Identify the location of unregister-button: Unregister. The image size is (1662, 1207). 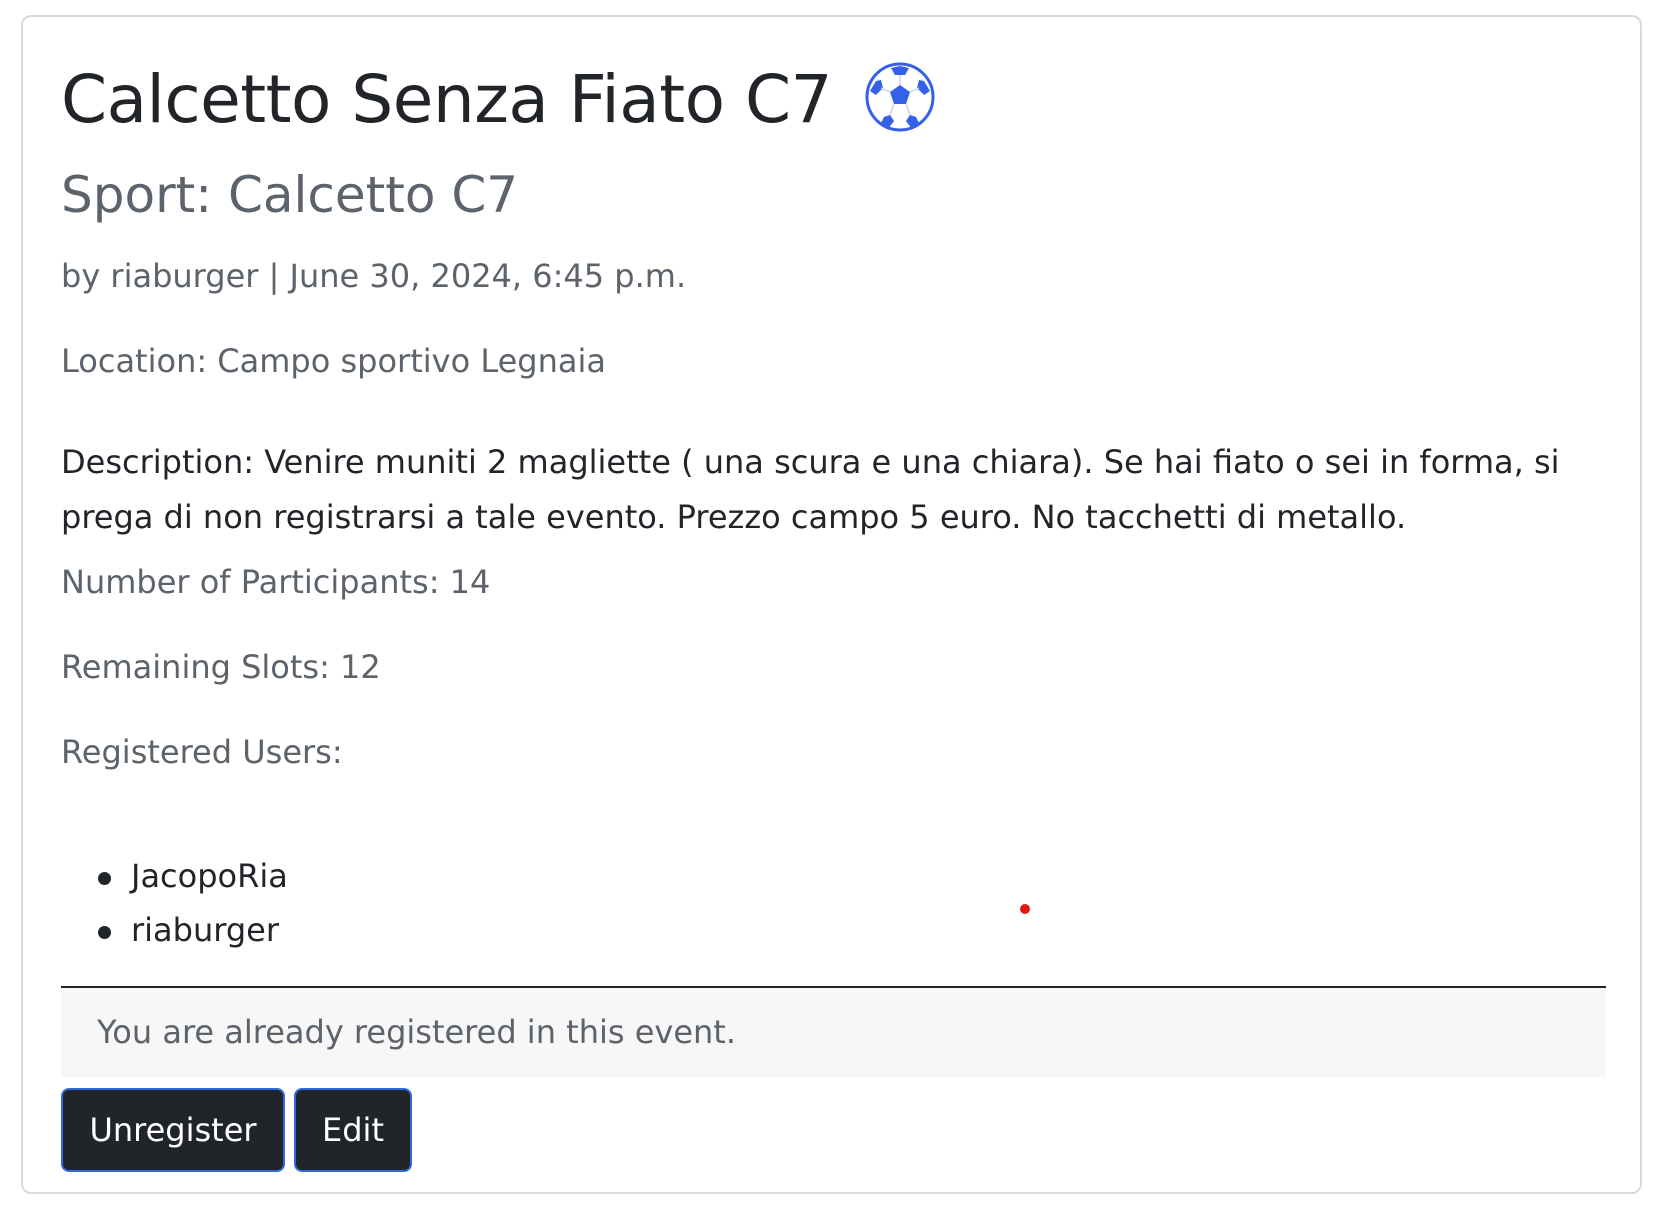
(173, 1130).